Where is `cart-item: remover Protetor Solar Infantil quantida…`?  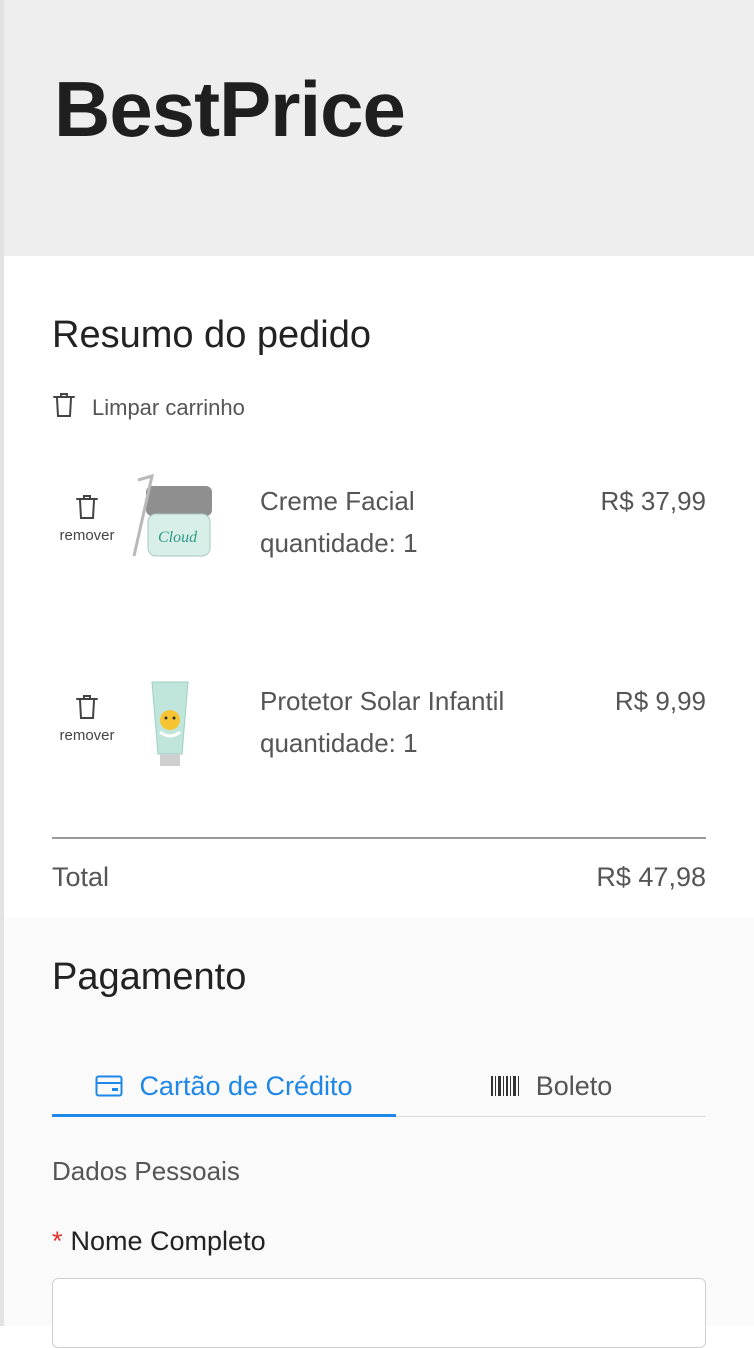 cart-item: remover Protetor Solar Infantil quantida… is located at coordinates (379, 729).